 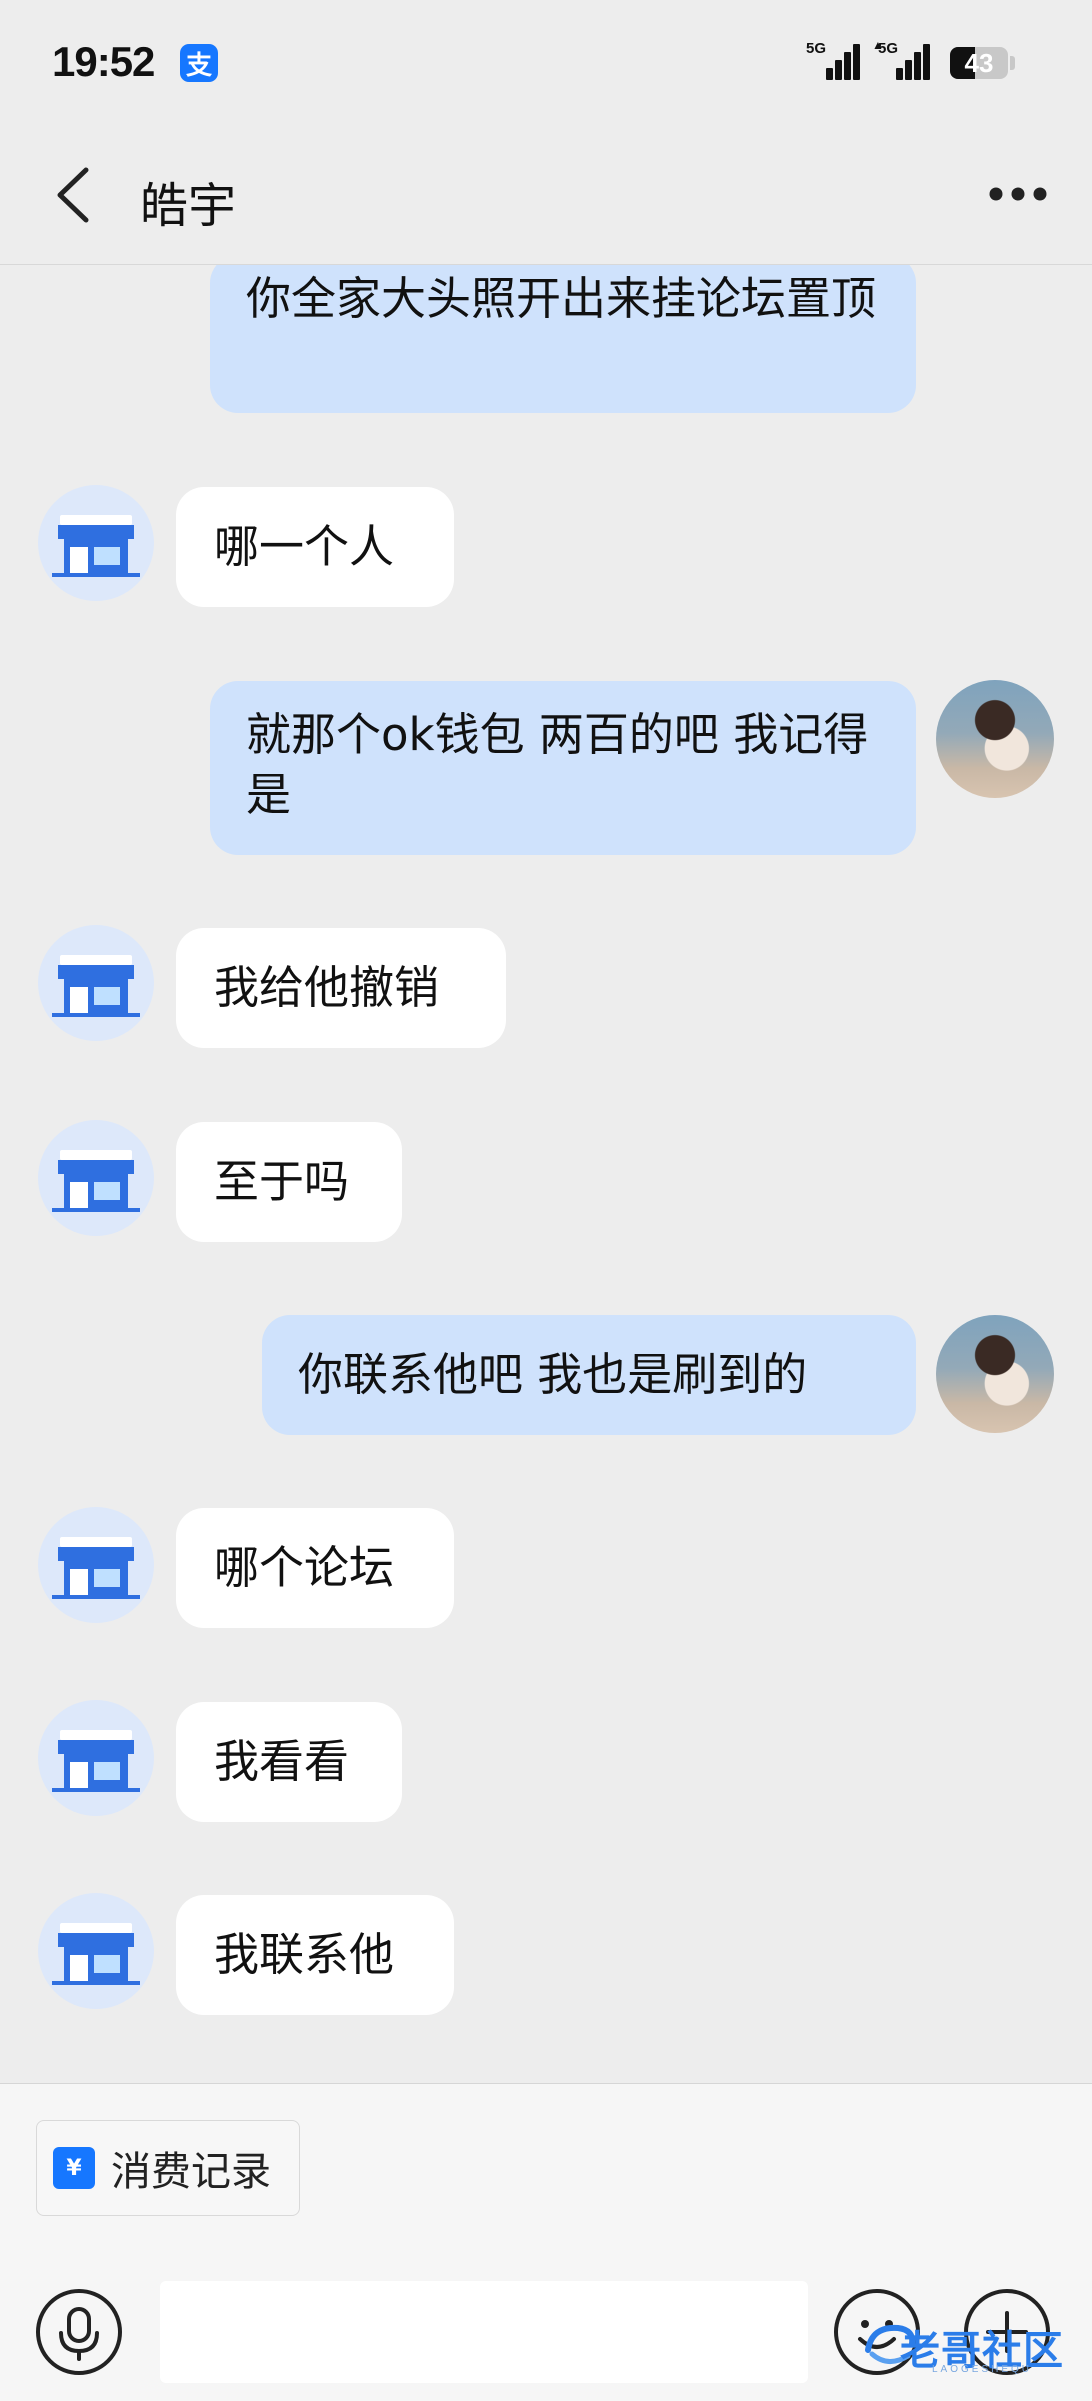 I want to click on more-dots-icon, so click(x=1018, y=194).